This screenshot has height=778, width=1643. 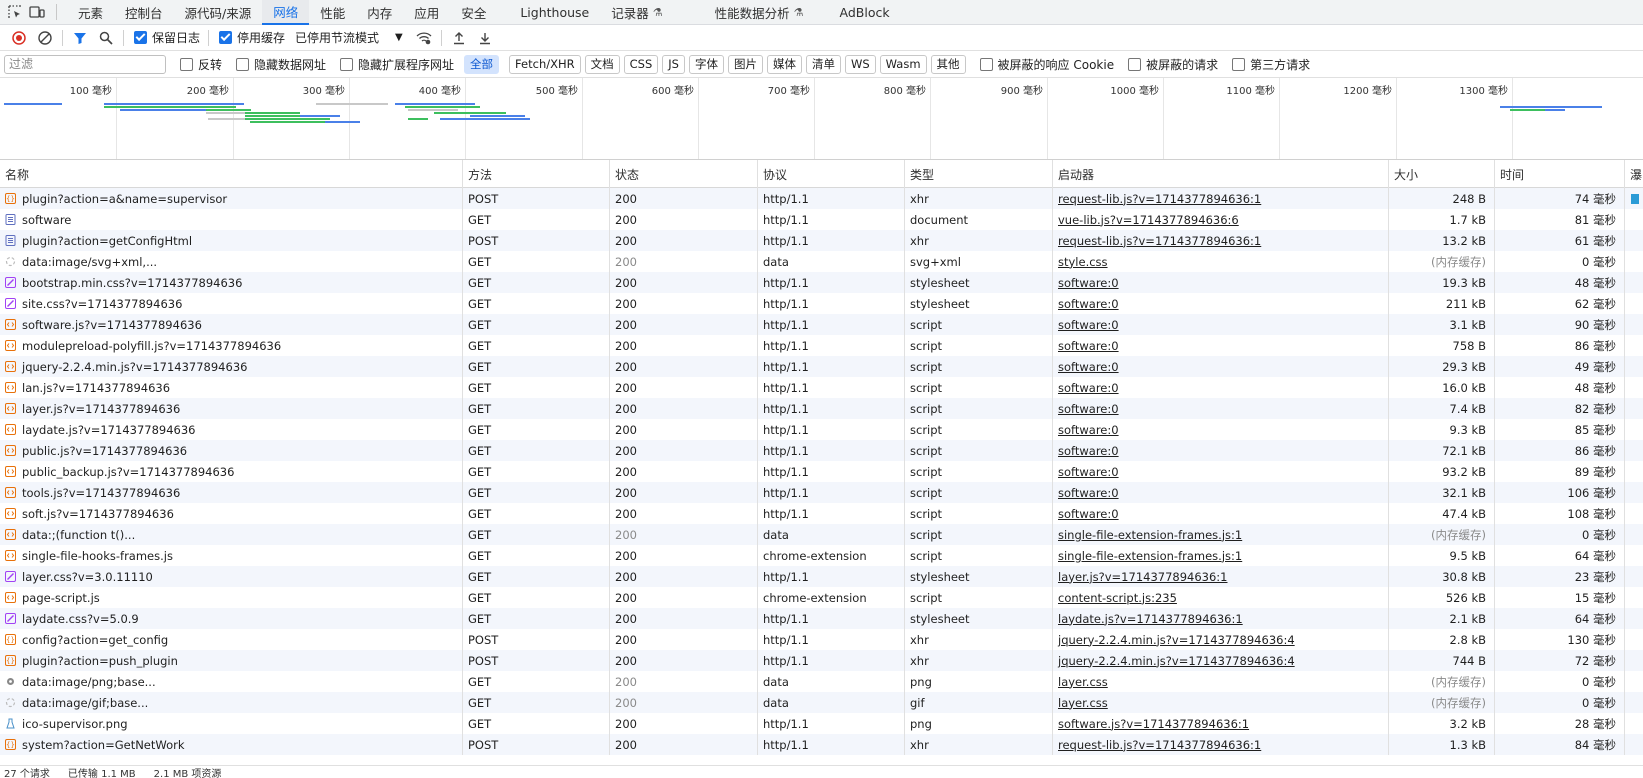 What do you see at coordinates (1634, 174) in the screenshot?
I see `column-header-waterfall: 瀑` at bounding box center [1634, 174].